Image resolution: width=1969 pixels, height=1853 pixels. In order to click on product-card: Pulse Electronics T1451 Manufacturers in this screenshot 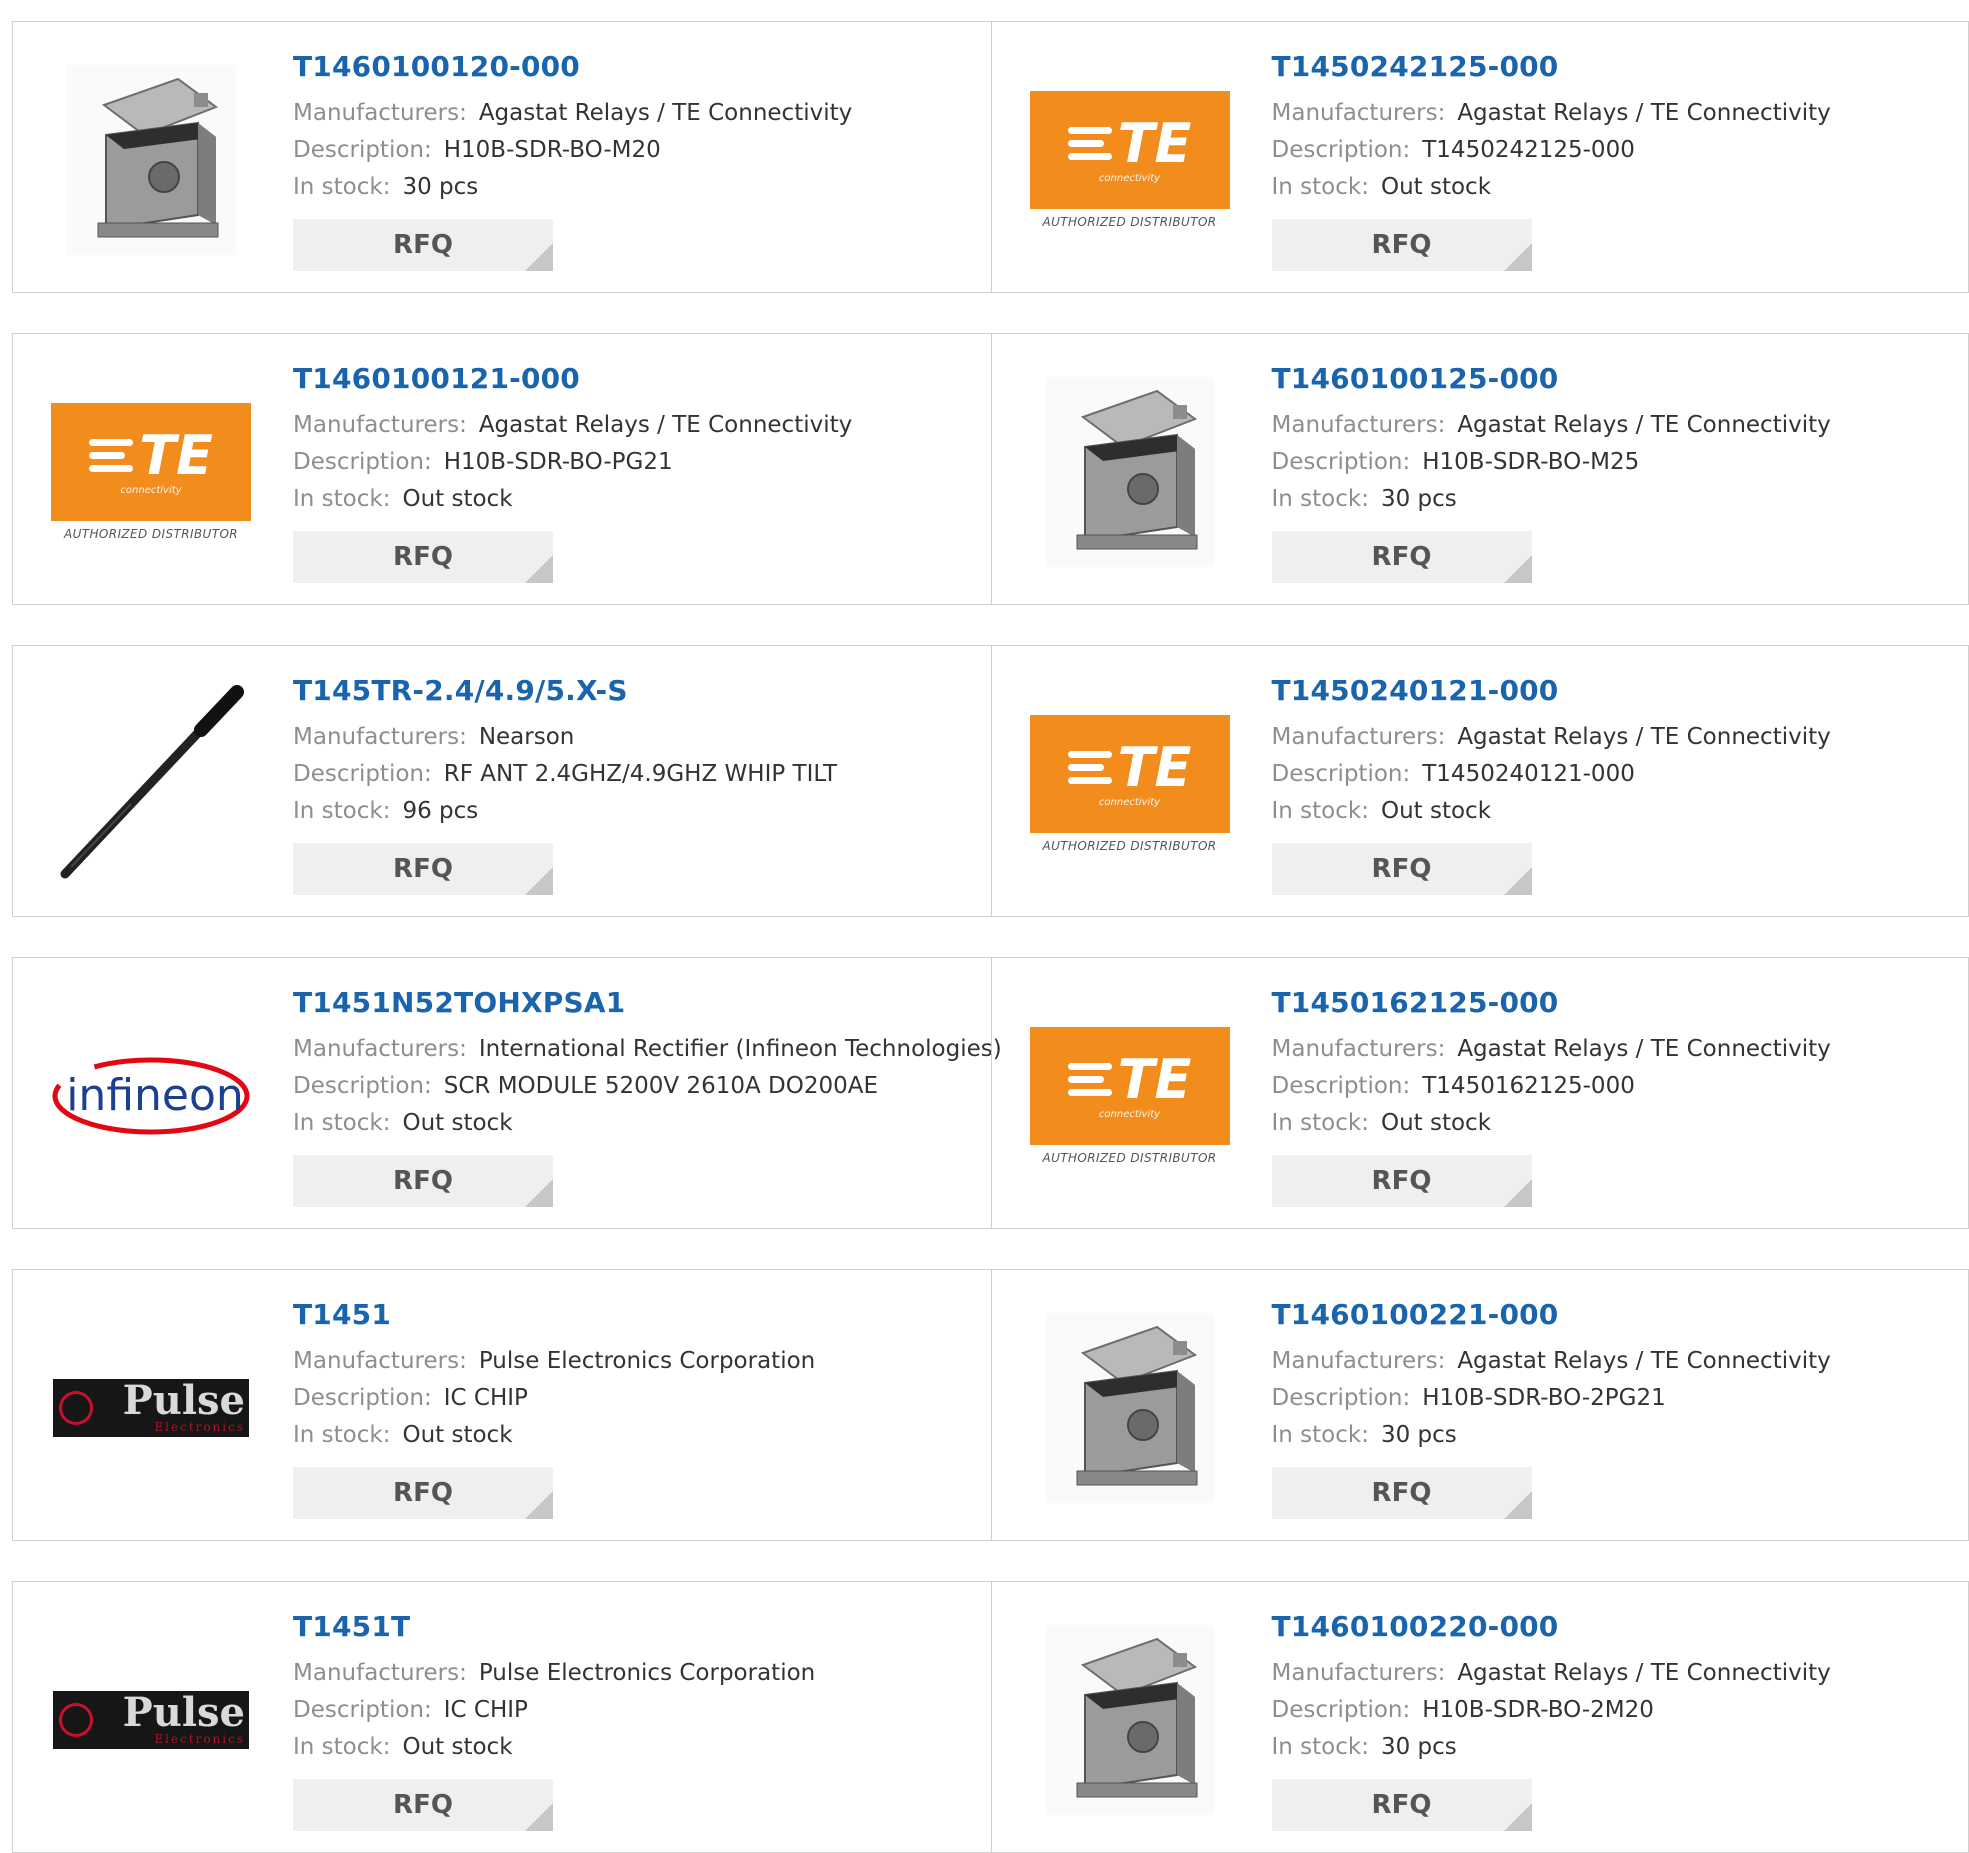, I will do `click(502, 1405)`.